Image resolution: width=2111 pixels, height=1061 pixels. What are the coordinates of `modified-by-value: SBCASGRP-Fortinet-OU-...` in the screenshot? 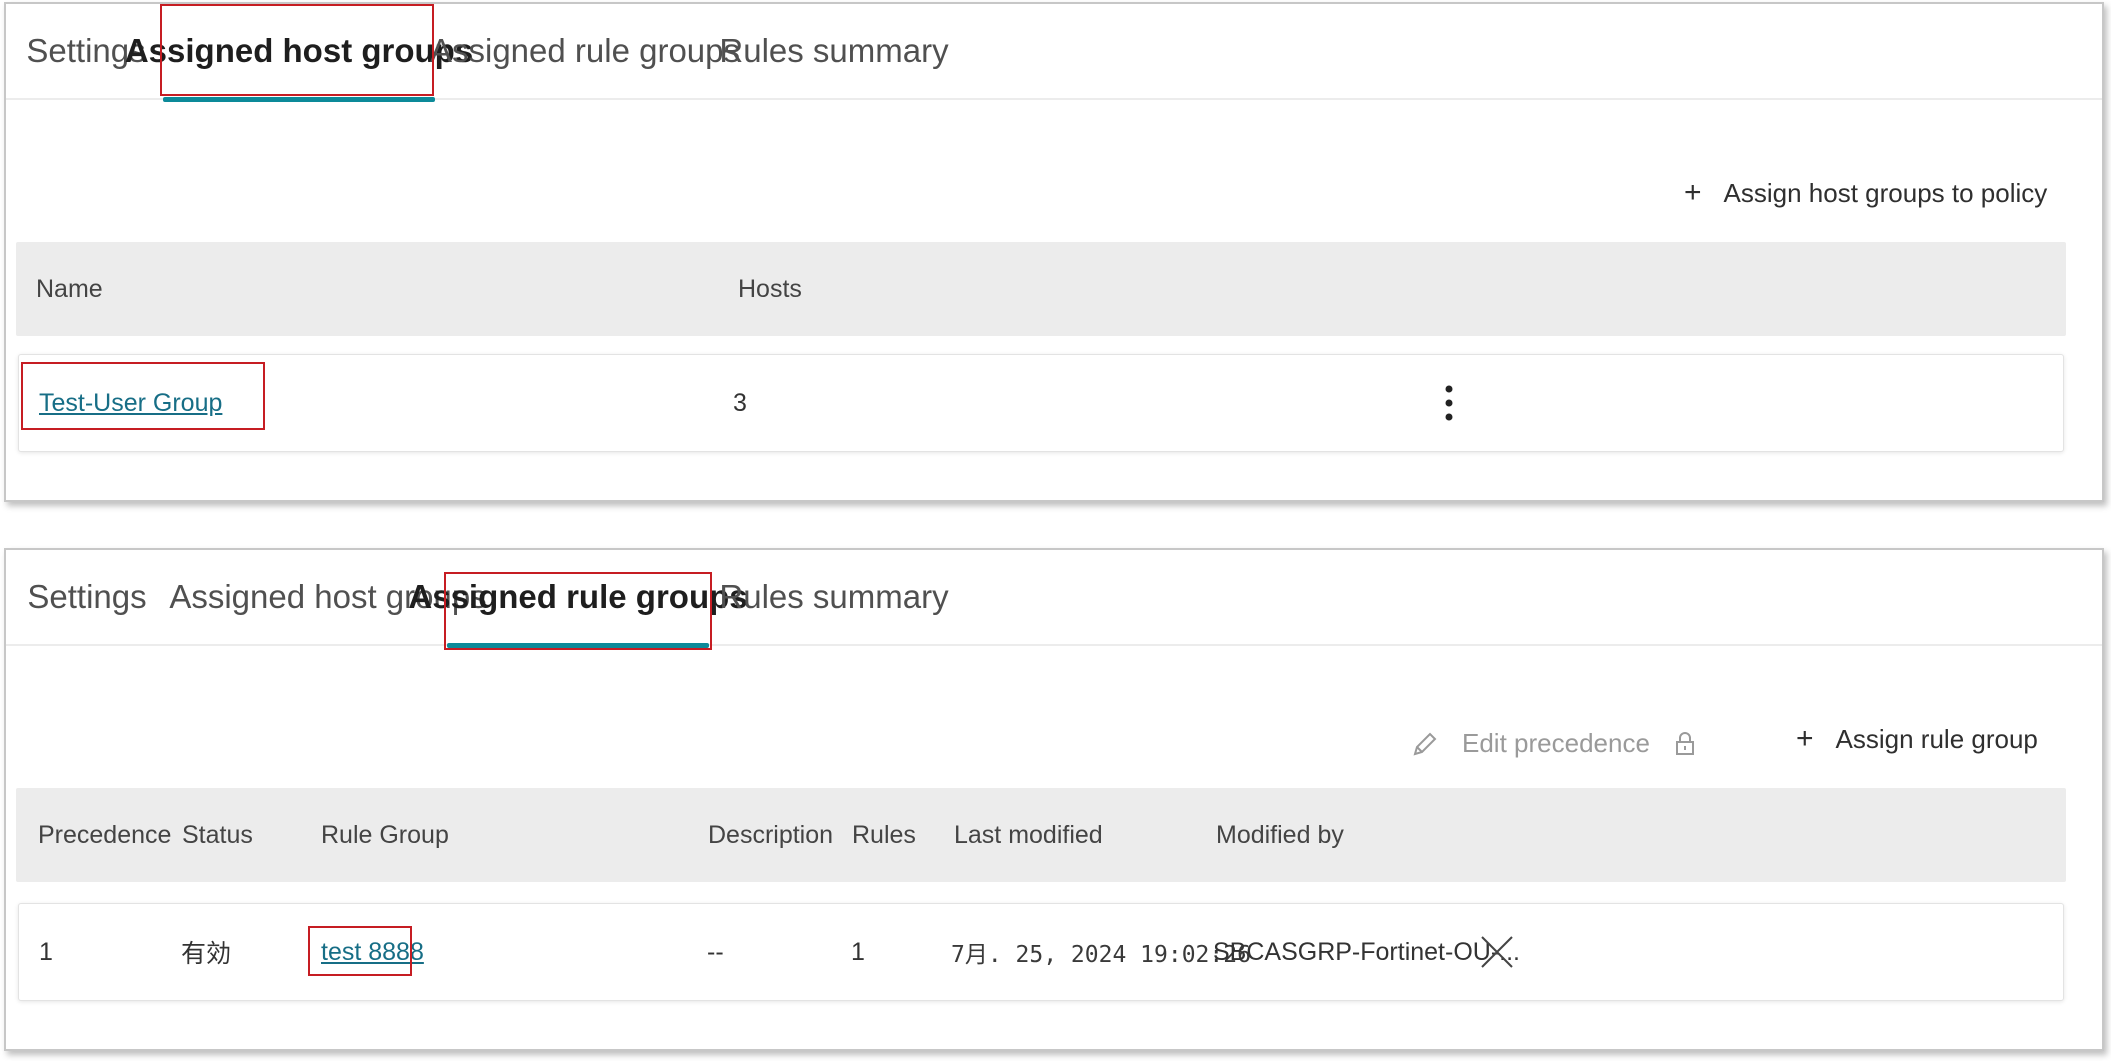 It's located at (1366, 951).